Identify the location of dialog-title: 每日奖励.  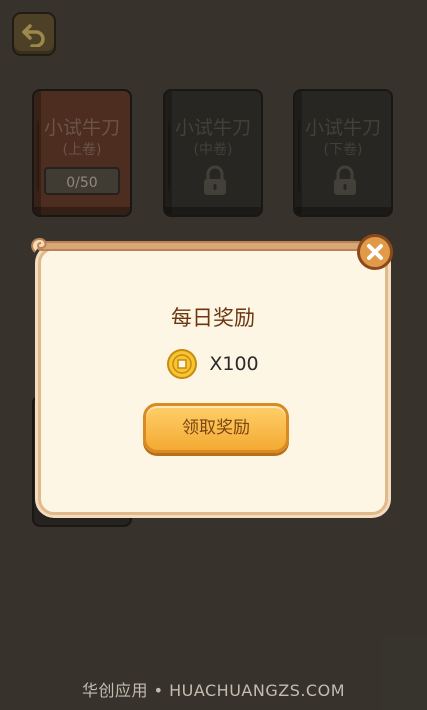
(213, 318).